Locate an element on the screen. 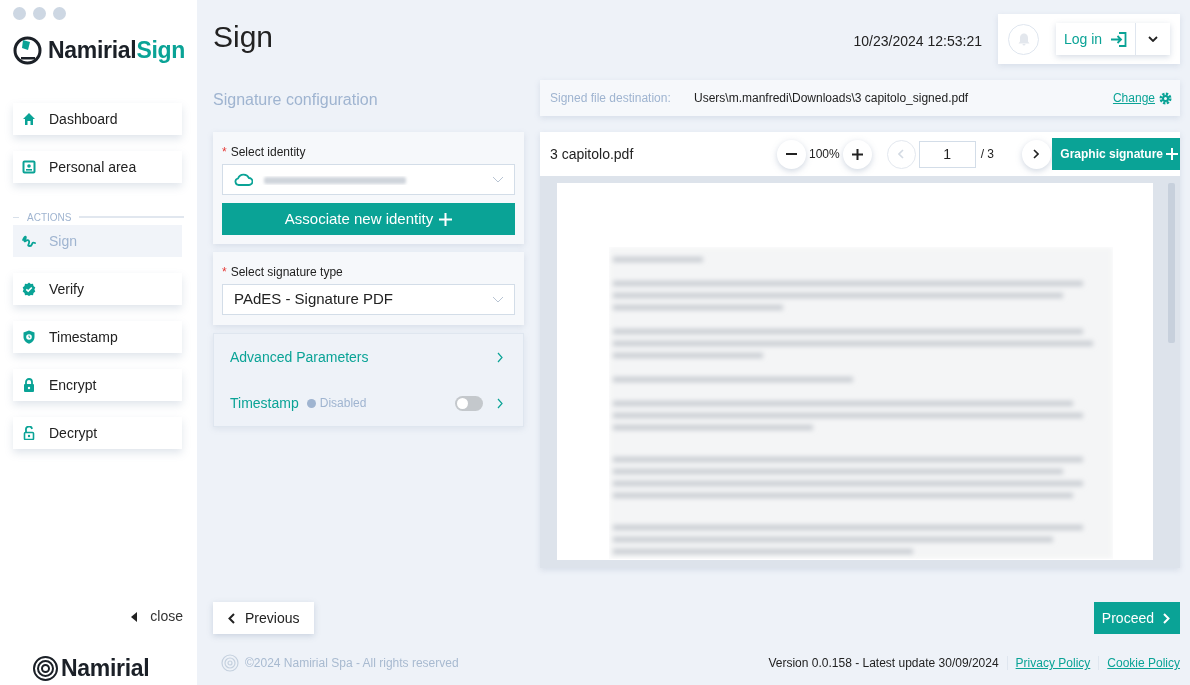 This screenshot has width=1190, height=685. settings-icon is located at coordinates (1165, 98).